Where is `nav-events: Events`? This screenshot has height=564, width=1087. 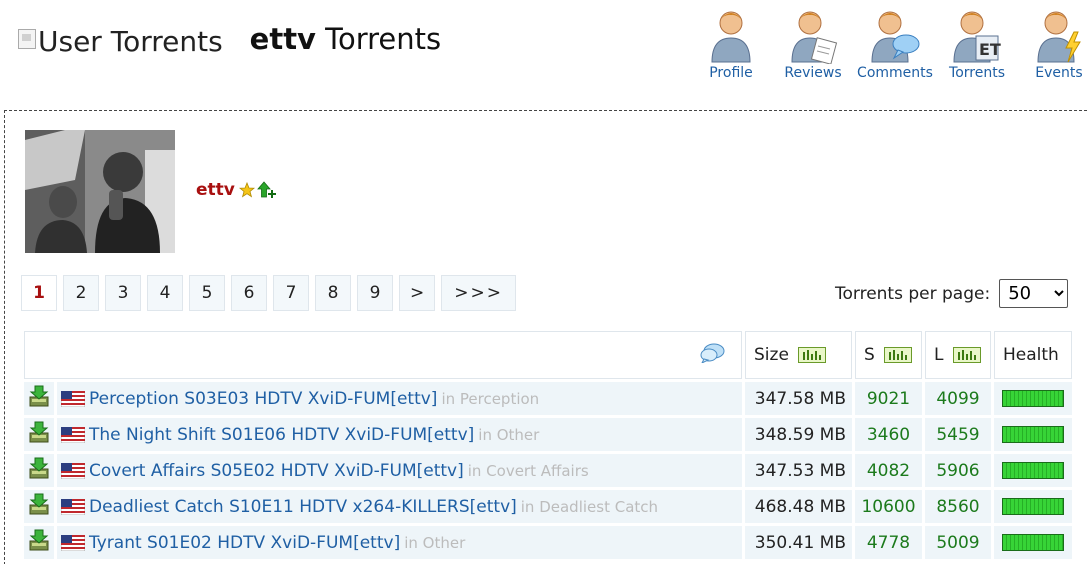 nav-events: Events is located at coordinates (1052, 43).